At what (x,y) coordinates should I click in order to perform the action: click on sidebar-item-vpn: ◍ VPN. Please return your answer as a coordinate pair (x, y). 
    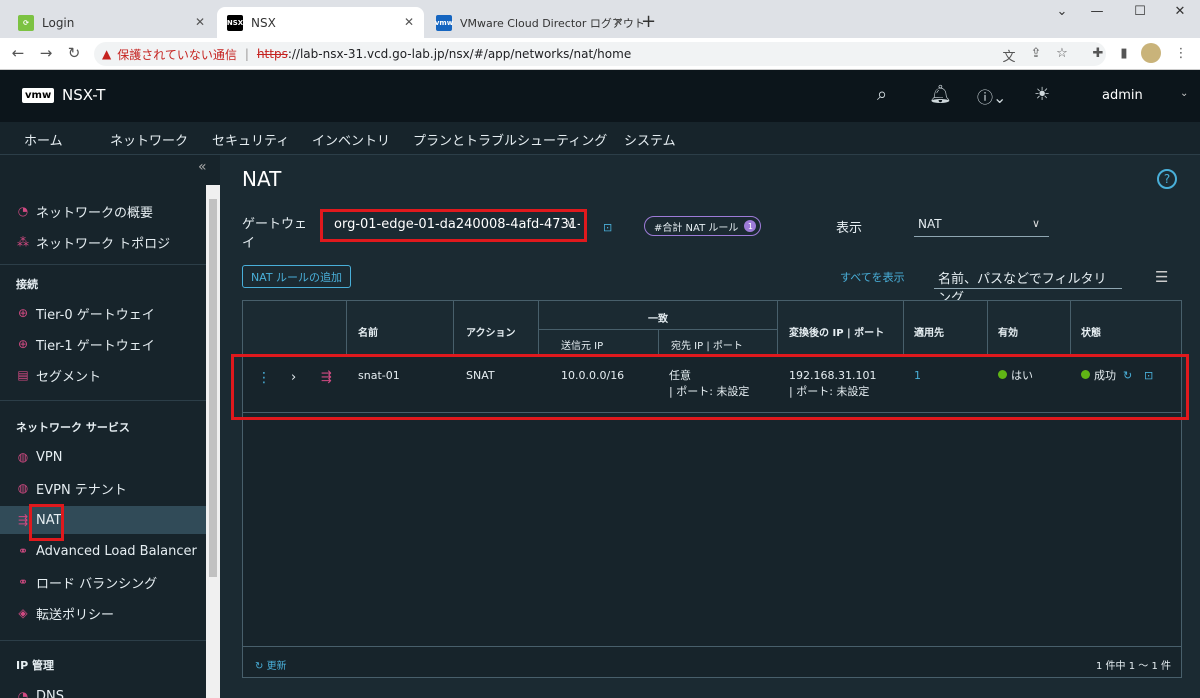
    Looking at the image, I should click on (111, 457).